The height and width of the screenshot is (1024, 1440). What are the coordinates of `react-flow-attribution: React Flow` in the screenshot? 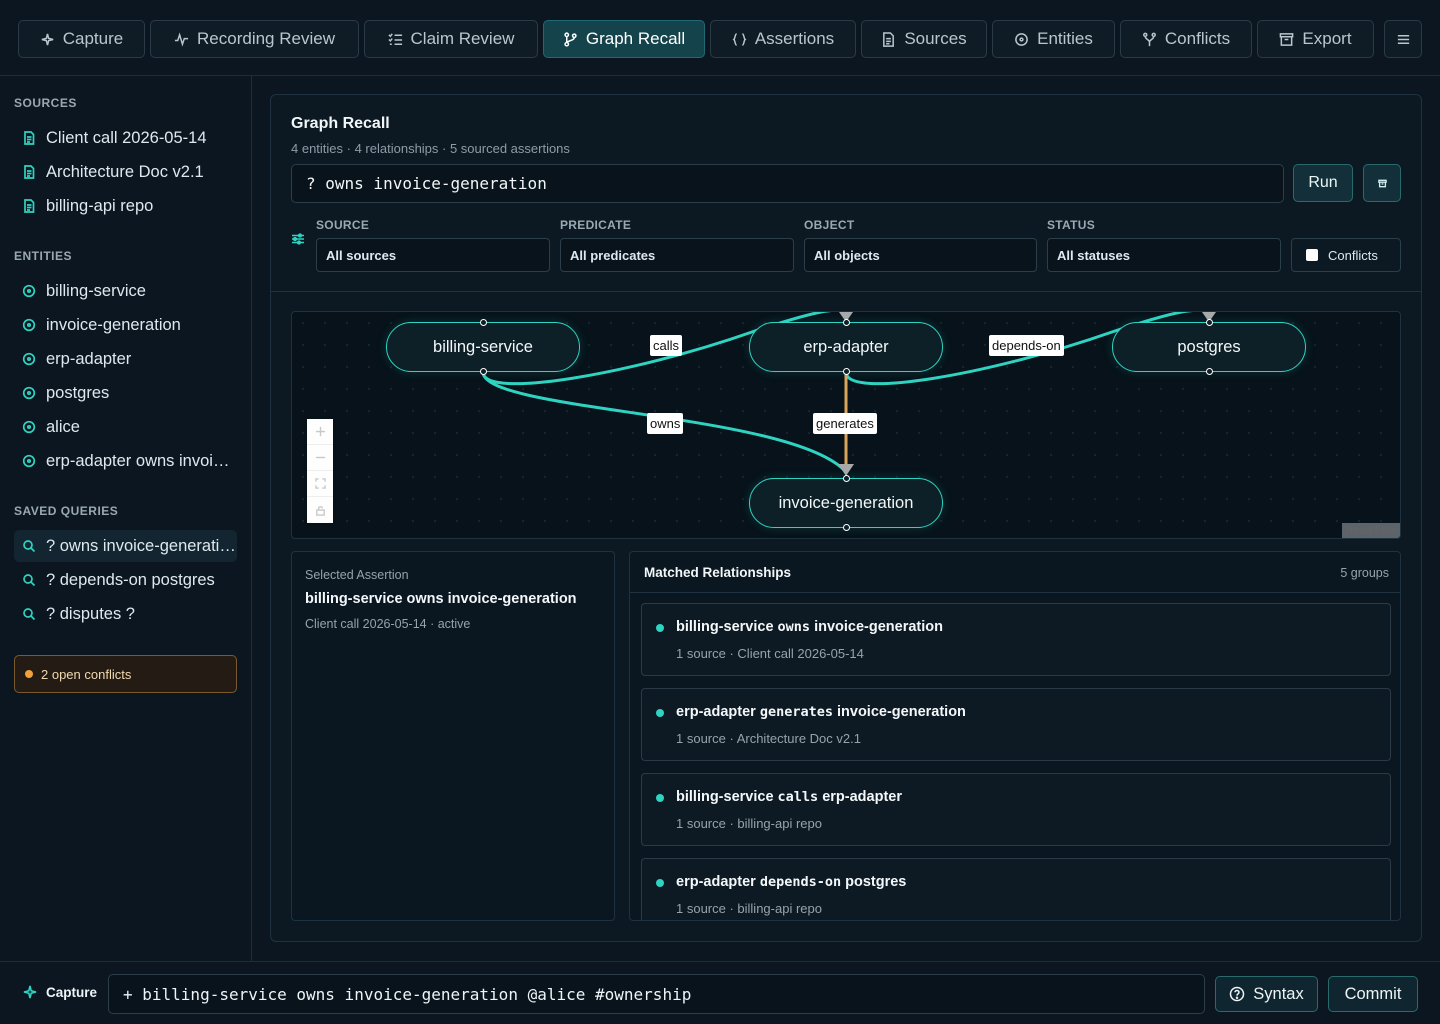 It's located at (1370, 530).